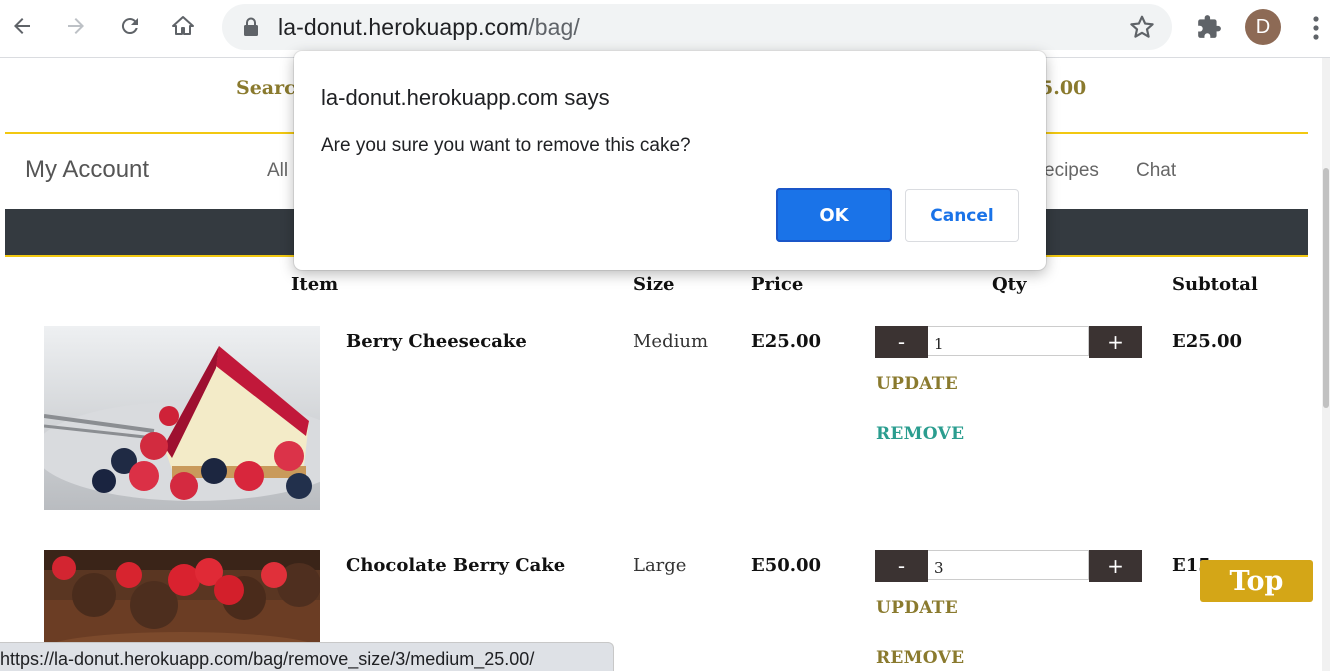  What do you see at coordinates (22, 26) in the screenshot?
I see `back-icon` at bounding box center [22, 26].